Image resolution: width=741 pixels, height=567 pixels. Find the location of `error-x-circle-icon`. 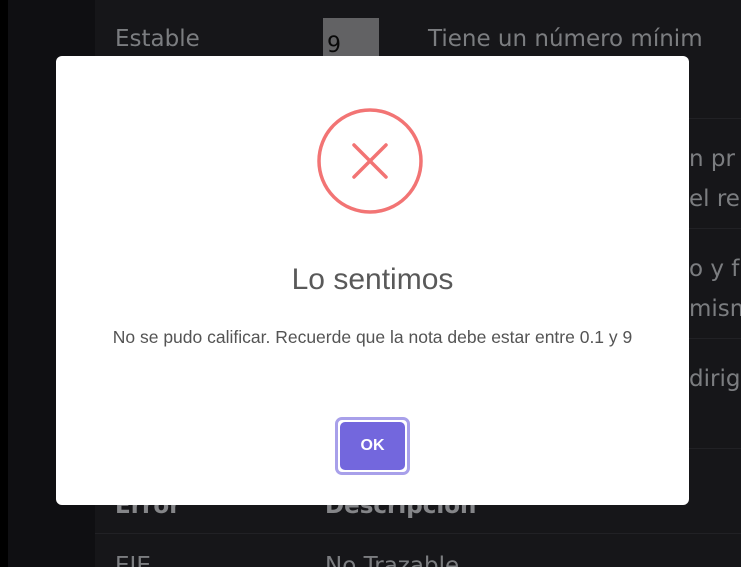

error-x-circle-icon is located at coordinates (370, 161).